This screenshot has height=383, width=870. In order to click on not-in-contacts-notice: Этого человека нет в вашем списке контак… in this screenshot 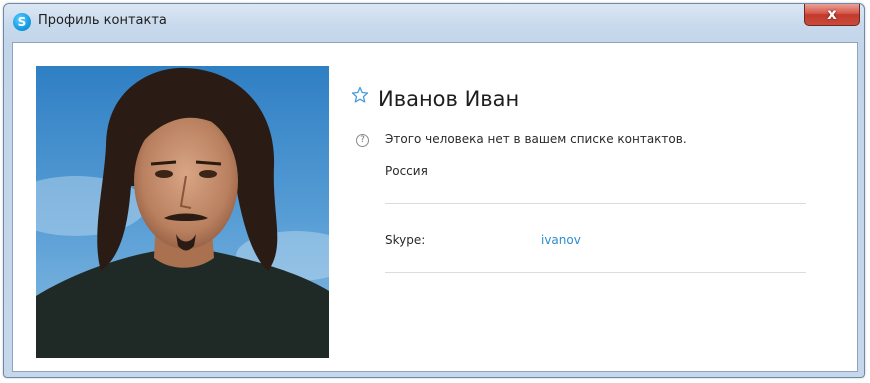, I will do `click(536, 139)`.